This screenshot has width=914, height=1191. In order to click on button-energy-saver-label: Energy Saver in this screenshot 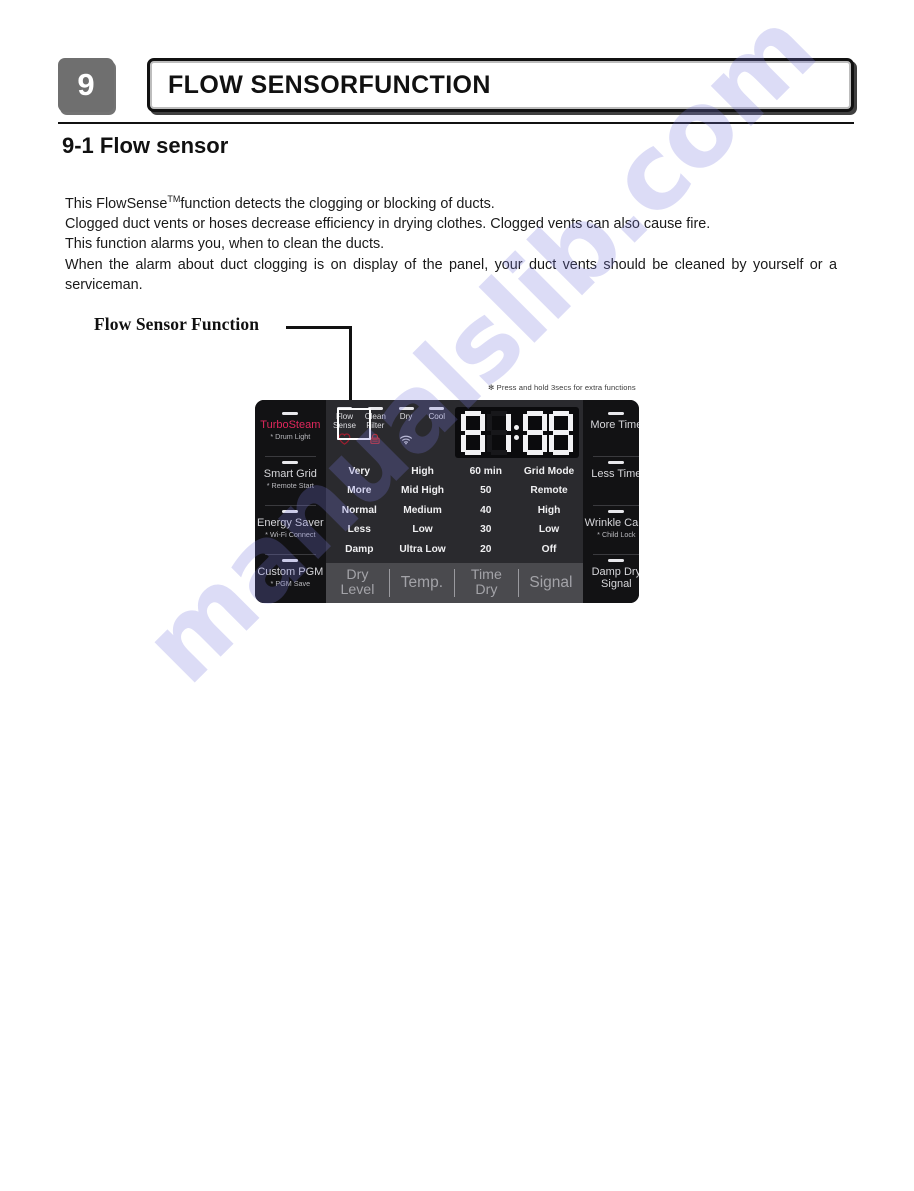, I will do `click(290, 523)`.